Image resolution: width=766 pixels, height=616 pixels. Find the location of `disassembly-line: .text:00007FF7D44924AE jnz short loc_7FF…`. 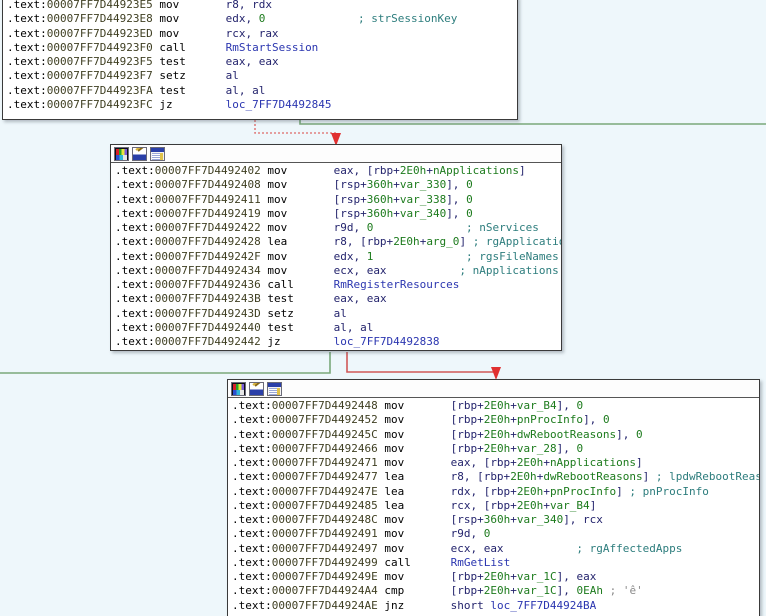

disassembly-line: .text:00007FF7D44924AE jnz short loc_7FF… is located at coordinates (493, 606).